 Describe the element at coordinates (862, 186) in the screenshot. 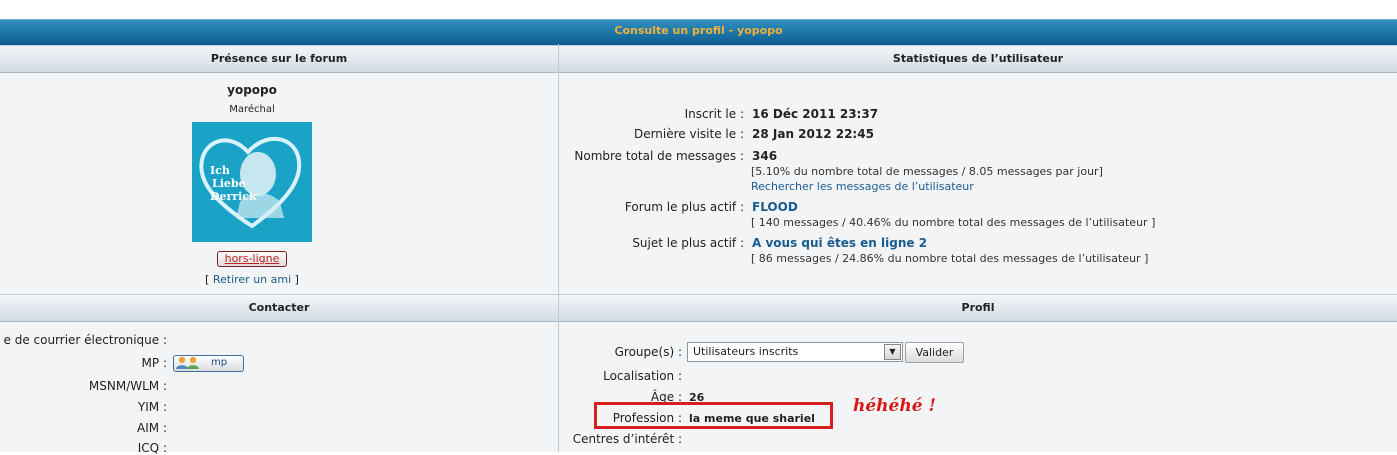

I see `search-user-messages-link: Rechercher les messages de l’utilisateur` at that location.